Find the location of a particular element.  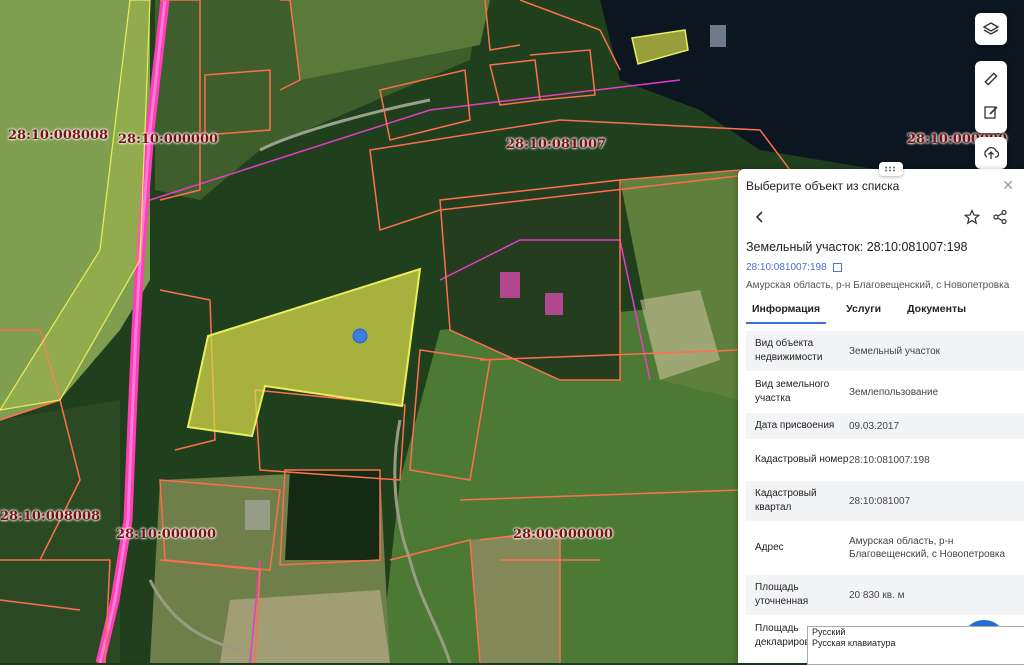

back-icon is located at coordinates (760, 217).